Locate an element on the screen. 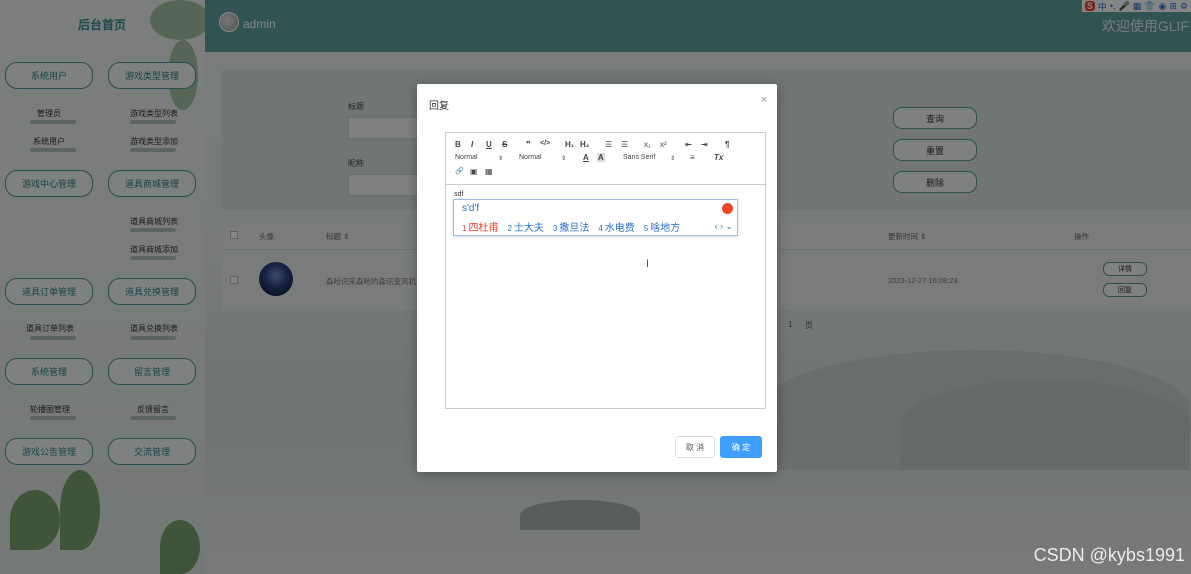 Image resolution: width=1191 pixels, height=574 pixels. h1-button: H₁ is located at coordinates (569, 144).